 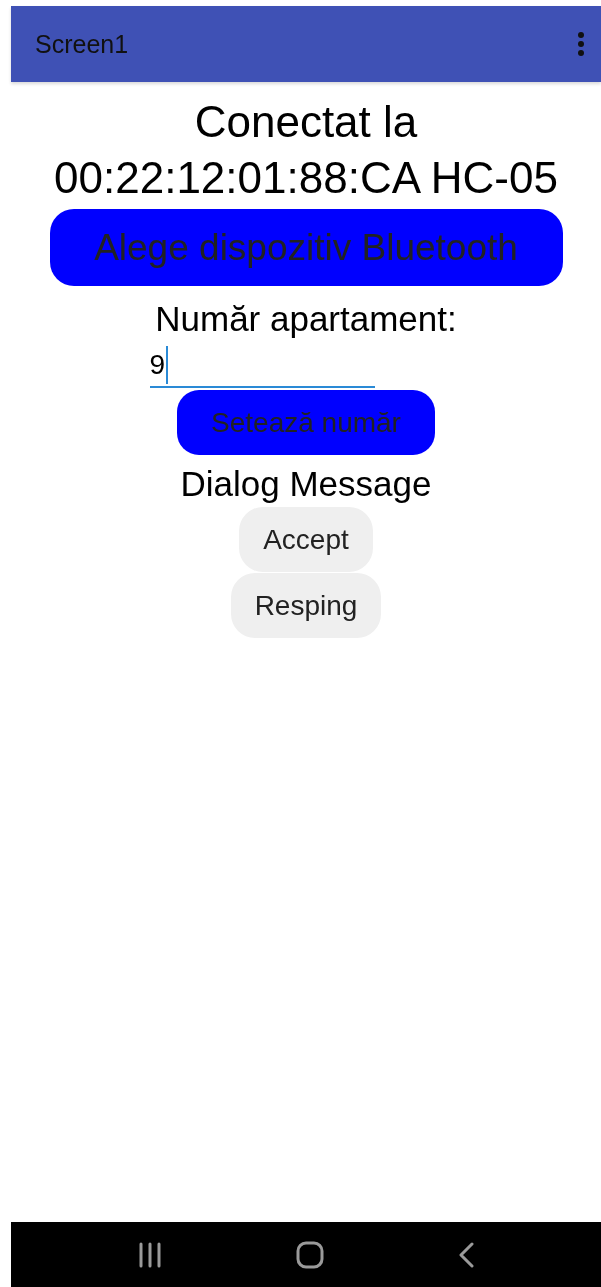 I want to click on back-icon, so click(x=466, y=1254).